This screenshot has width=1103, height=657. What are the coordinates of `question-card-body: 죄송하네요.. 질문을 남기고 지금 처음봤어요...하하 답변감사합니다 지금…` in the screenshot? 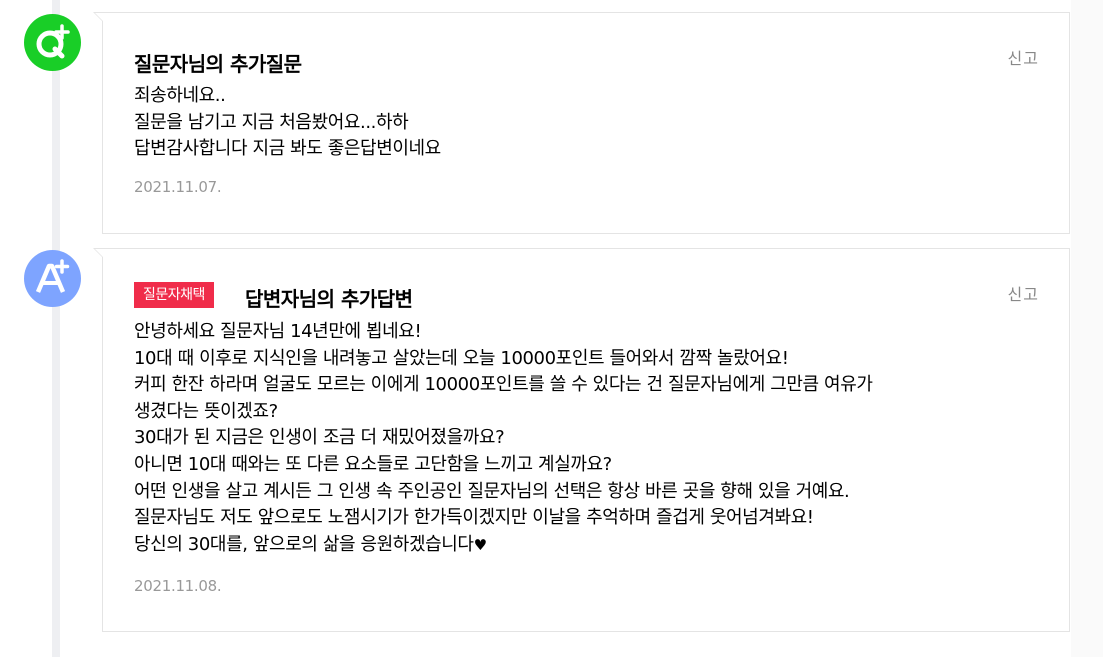 It's located at (287, 123).